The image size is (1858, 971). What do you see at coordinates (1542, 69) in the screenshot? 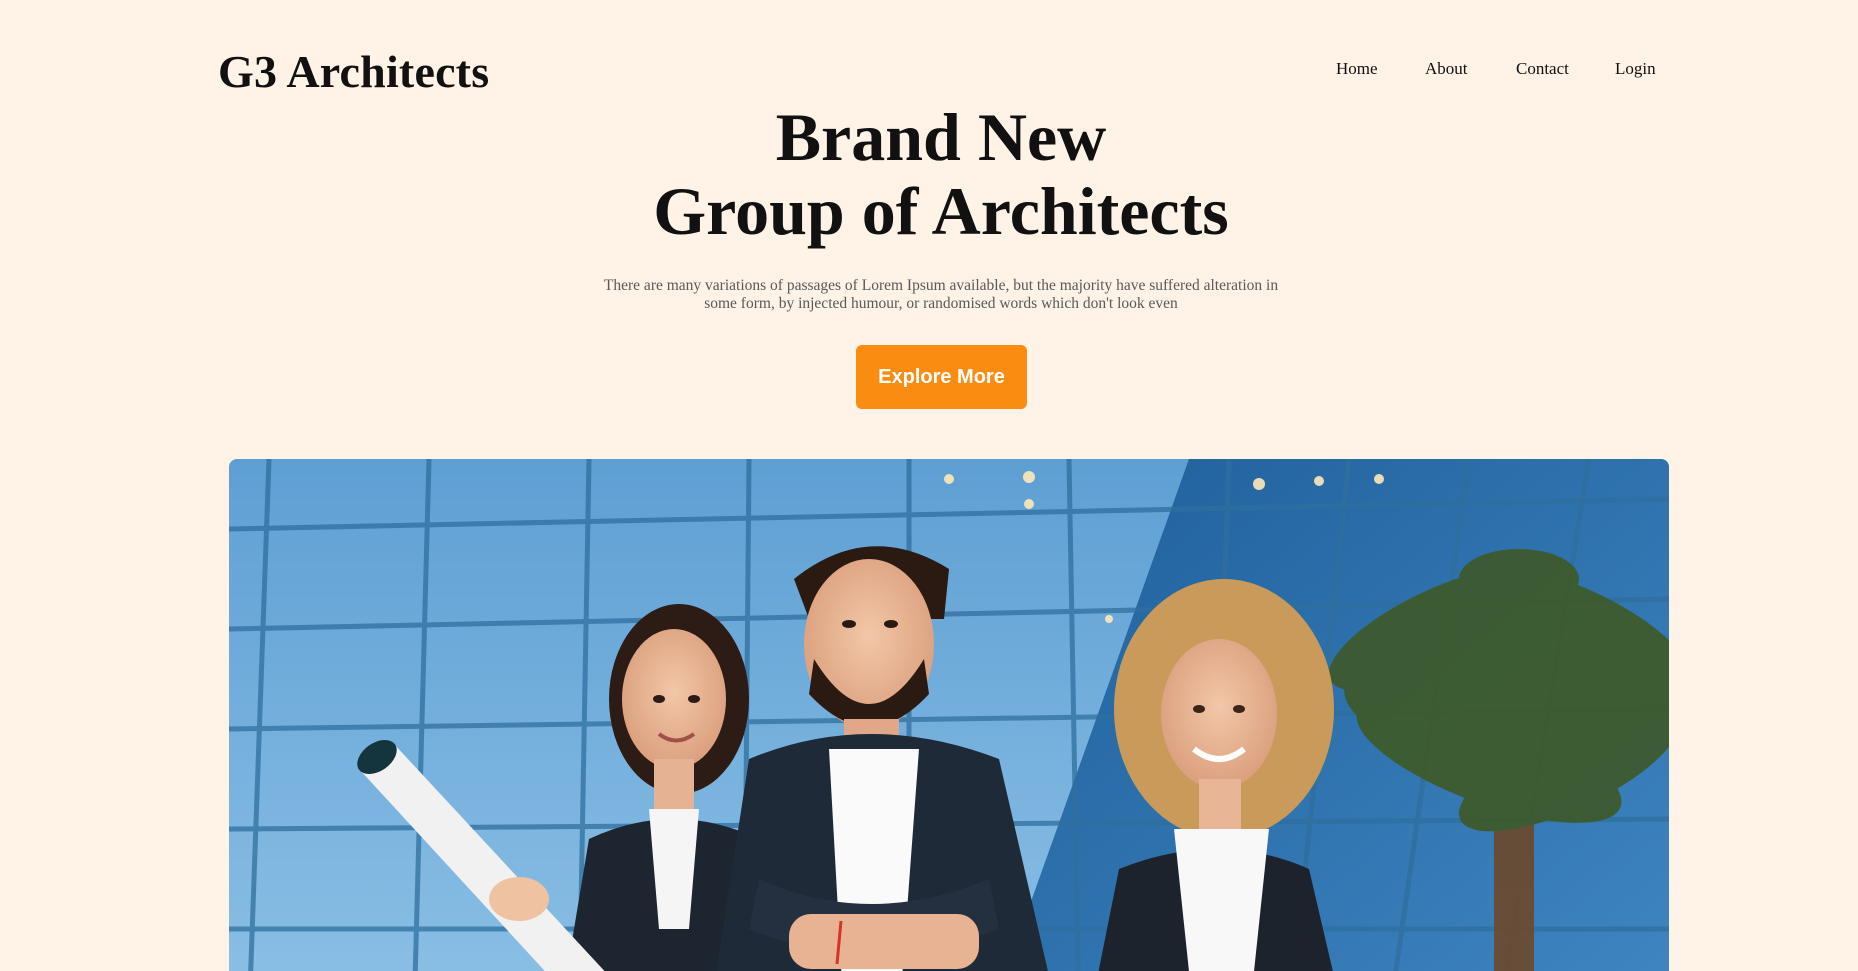
I see `nav-contact-link: Contact` at bounding box center [1542, 69].